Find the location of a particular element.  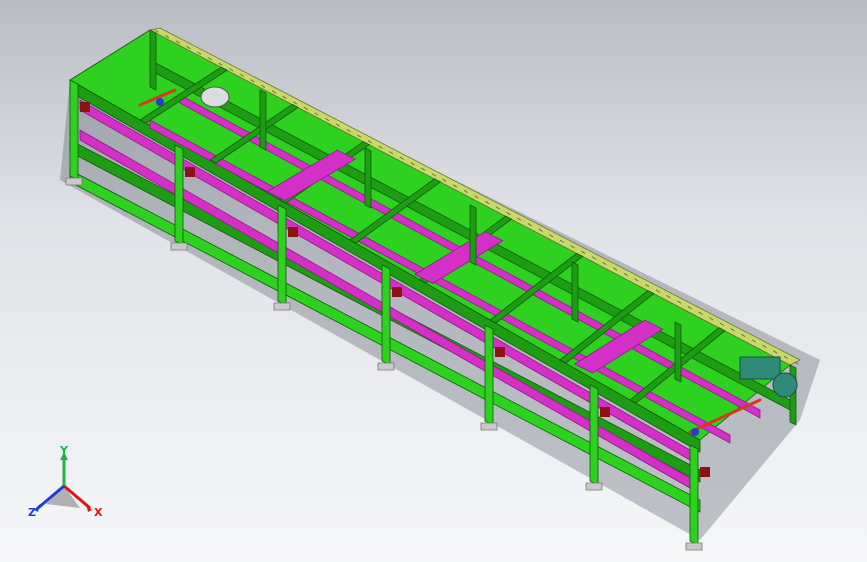

sprocket-left is located at coordinates (160, 102).